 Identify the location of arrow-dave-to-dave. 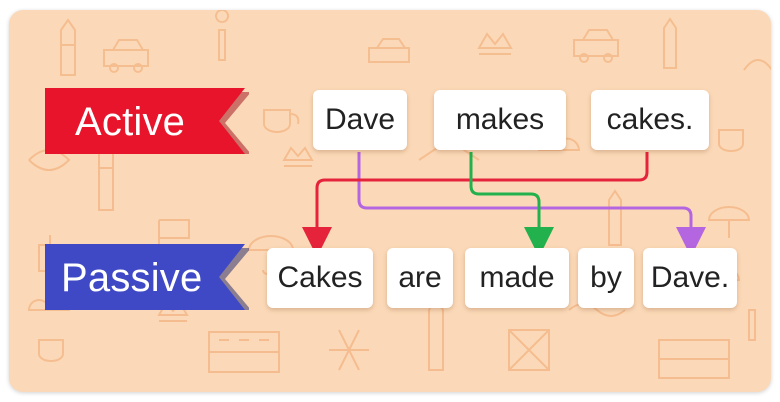
(531, 204).